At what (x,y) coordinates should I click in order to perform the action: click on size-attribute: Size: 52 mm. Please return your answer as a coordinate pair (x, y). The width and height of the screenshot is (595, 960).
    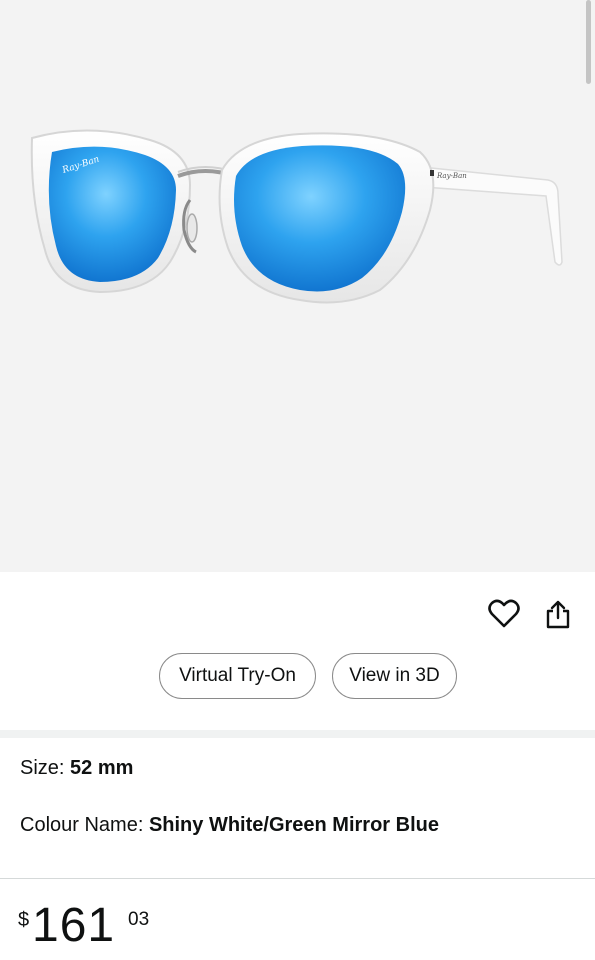
    Looking at the image, I should click on (76, 768).